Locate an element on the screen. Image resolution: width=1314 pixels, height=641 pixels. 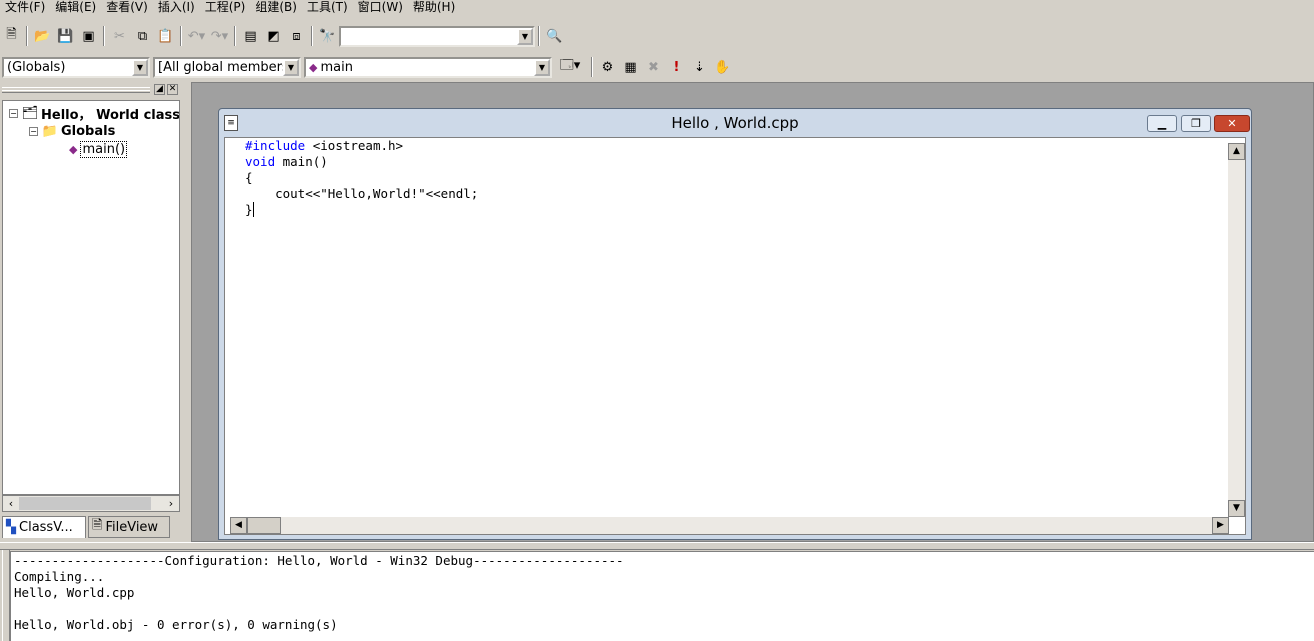
workspace-toggle-icon: ▤ is located at coordinates (250, 36).